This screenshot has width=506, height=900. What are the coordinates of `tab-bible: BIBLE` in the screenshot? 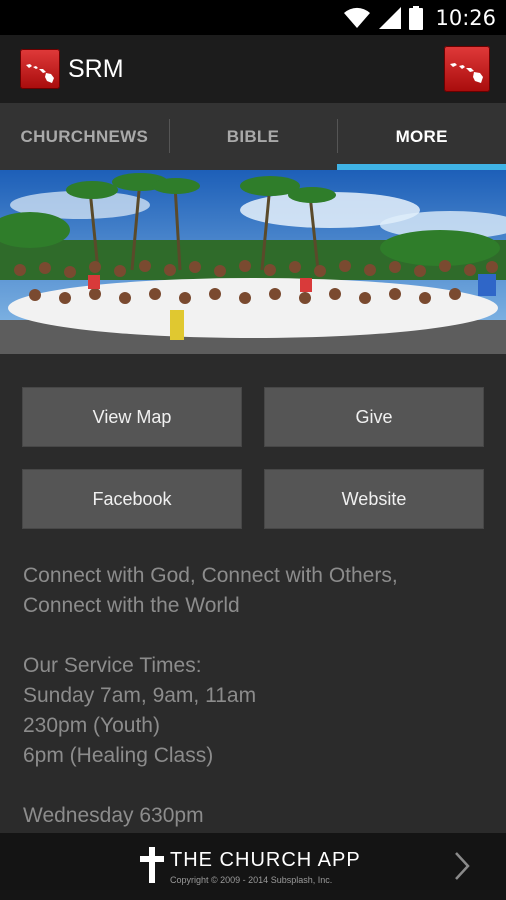 It's located at (253, 136).